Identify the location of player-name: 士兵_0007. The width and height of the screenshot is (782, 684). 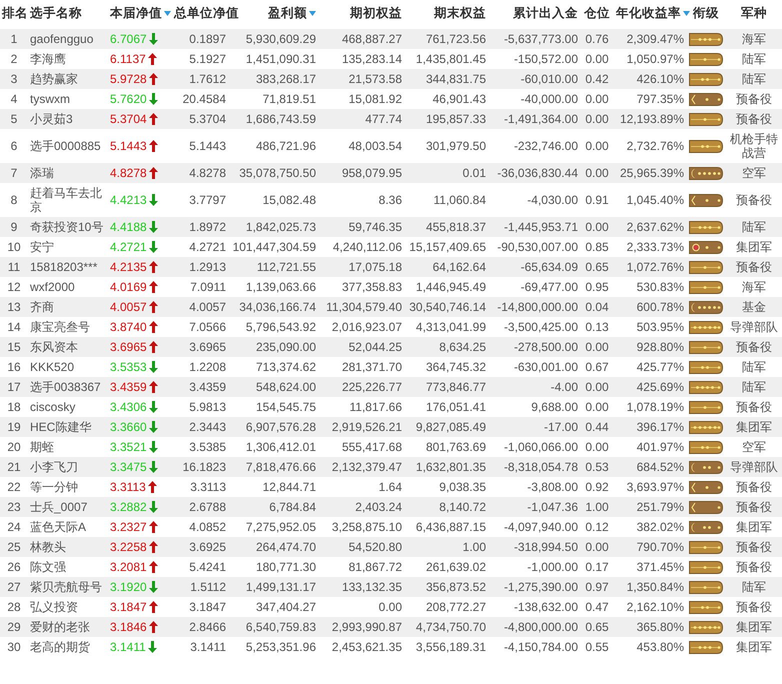
(59, 507).